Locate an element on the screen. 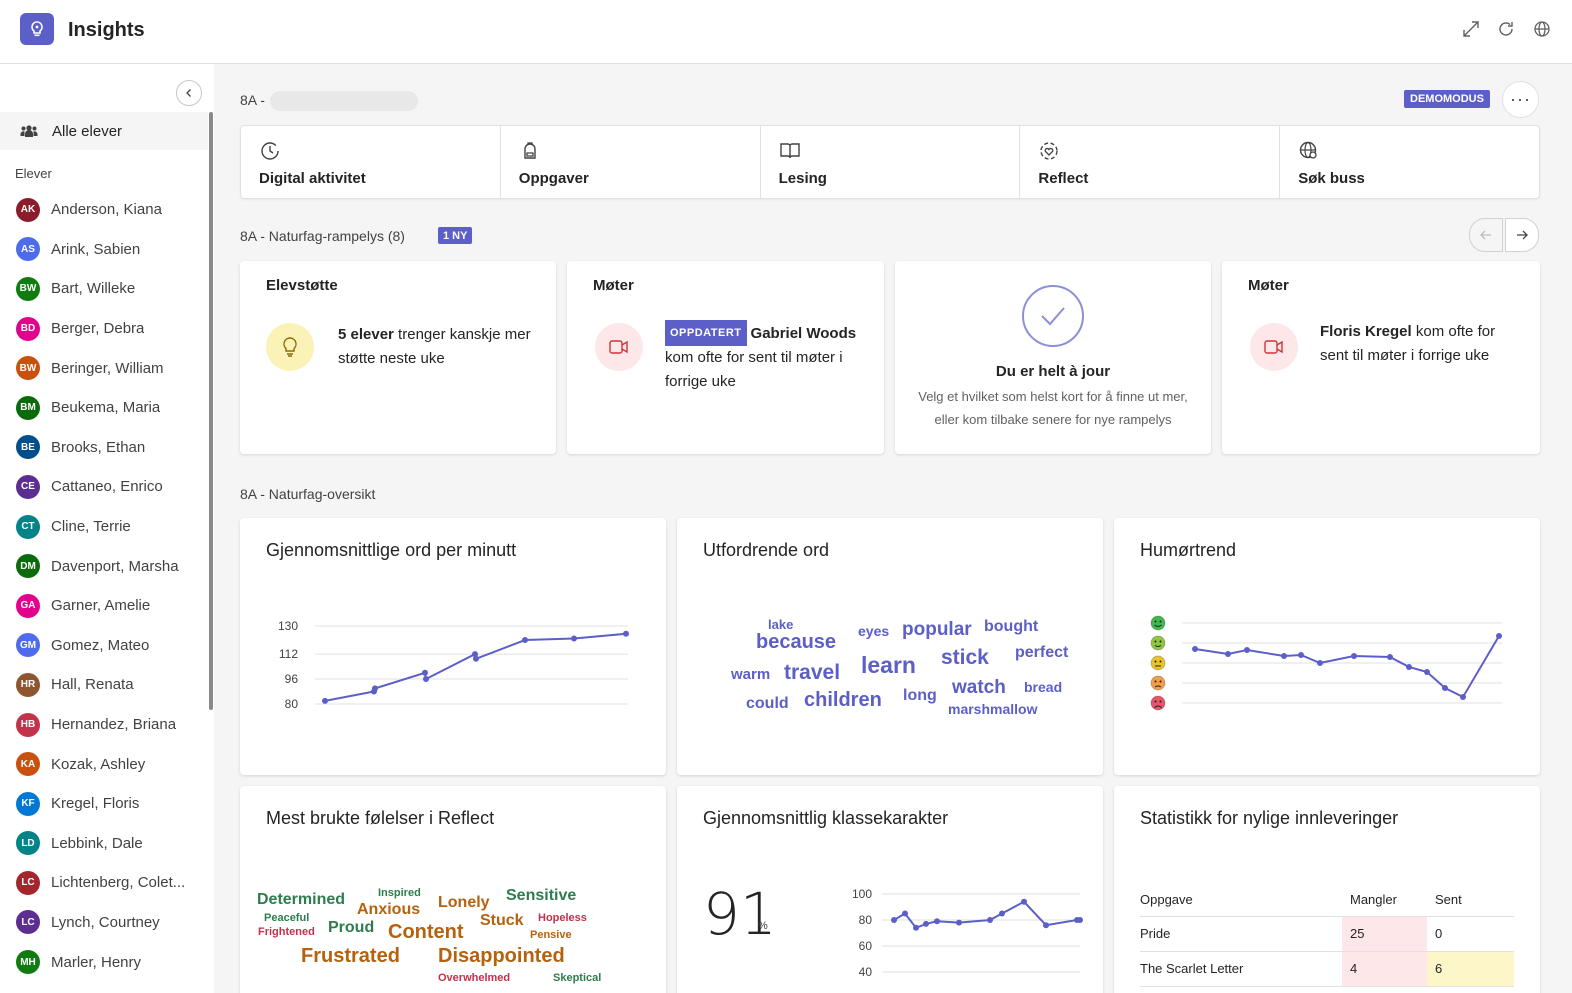  feeling-word: Hopeless is located at coordinates (562, 918).